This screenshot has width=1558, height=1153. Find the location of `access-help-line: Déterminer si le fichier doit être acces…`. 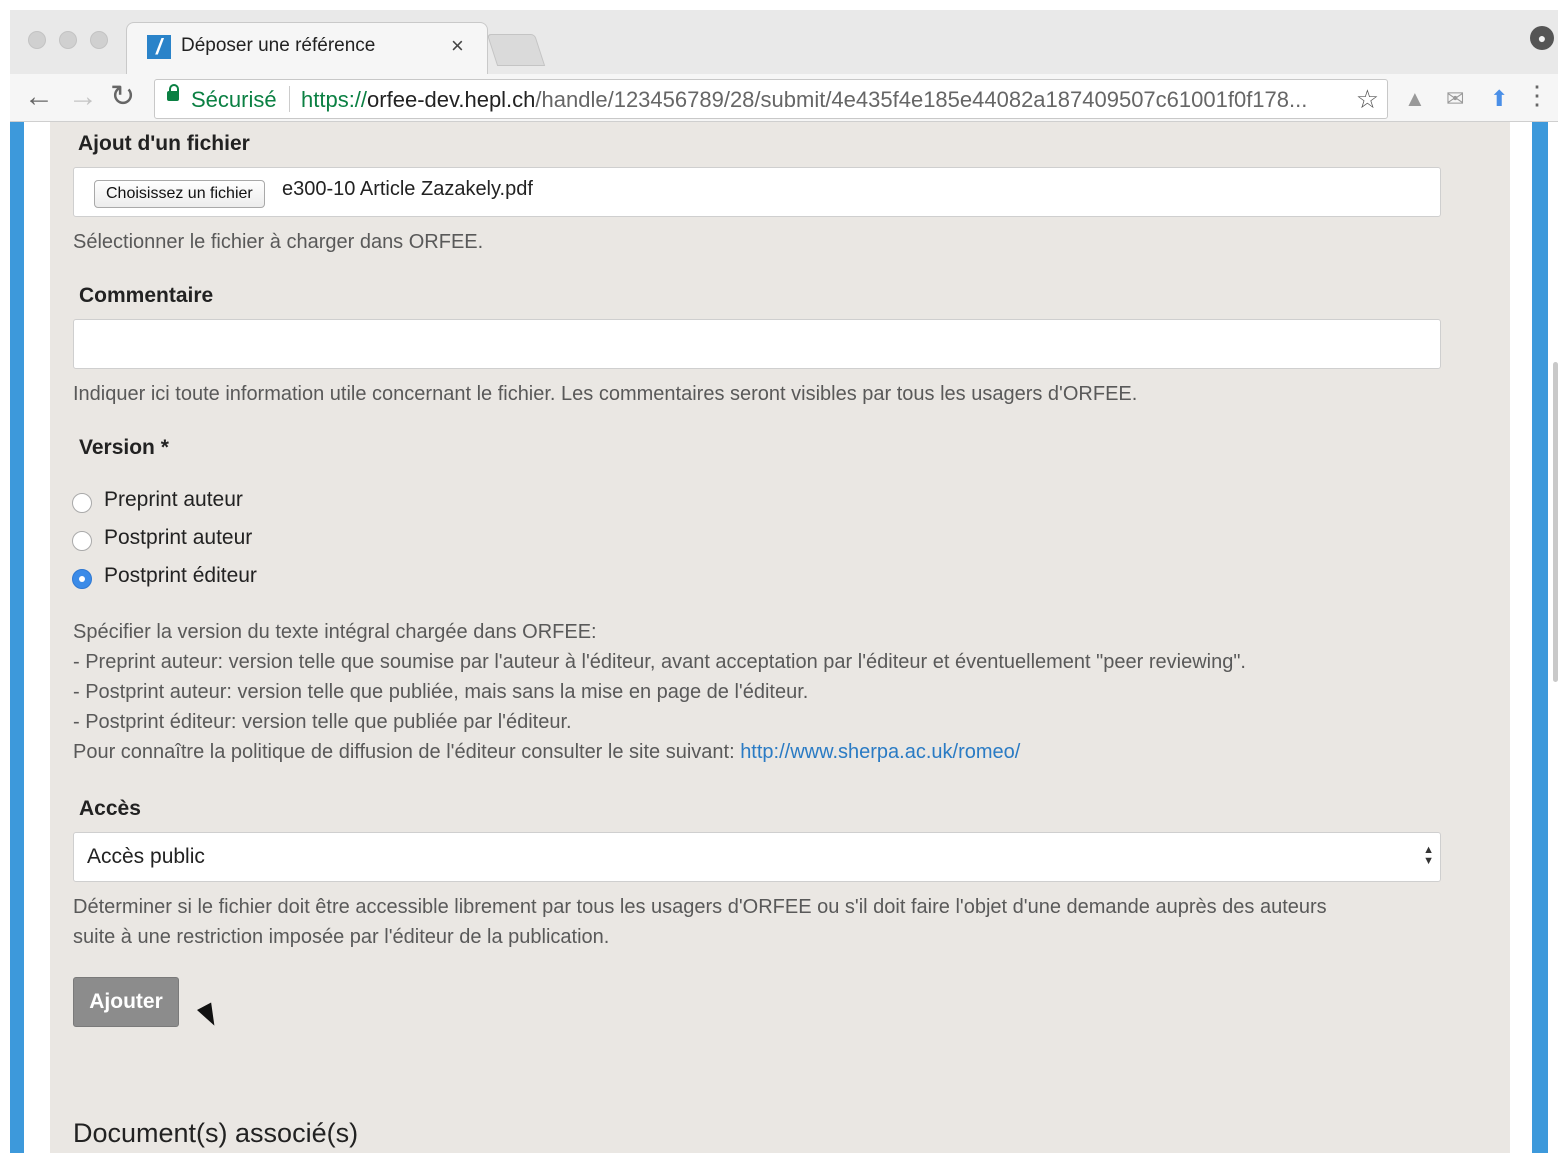

access-help-line: Déterminer si le fichier doit être acces… is located at coordinates (700, 907).